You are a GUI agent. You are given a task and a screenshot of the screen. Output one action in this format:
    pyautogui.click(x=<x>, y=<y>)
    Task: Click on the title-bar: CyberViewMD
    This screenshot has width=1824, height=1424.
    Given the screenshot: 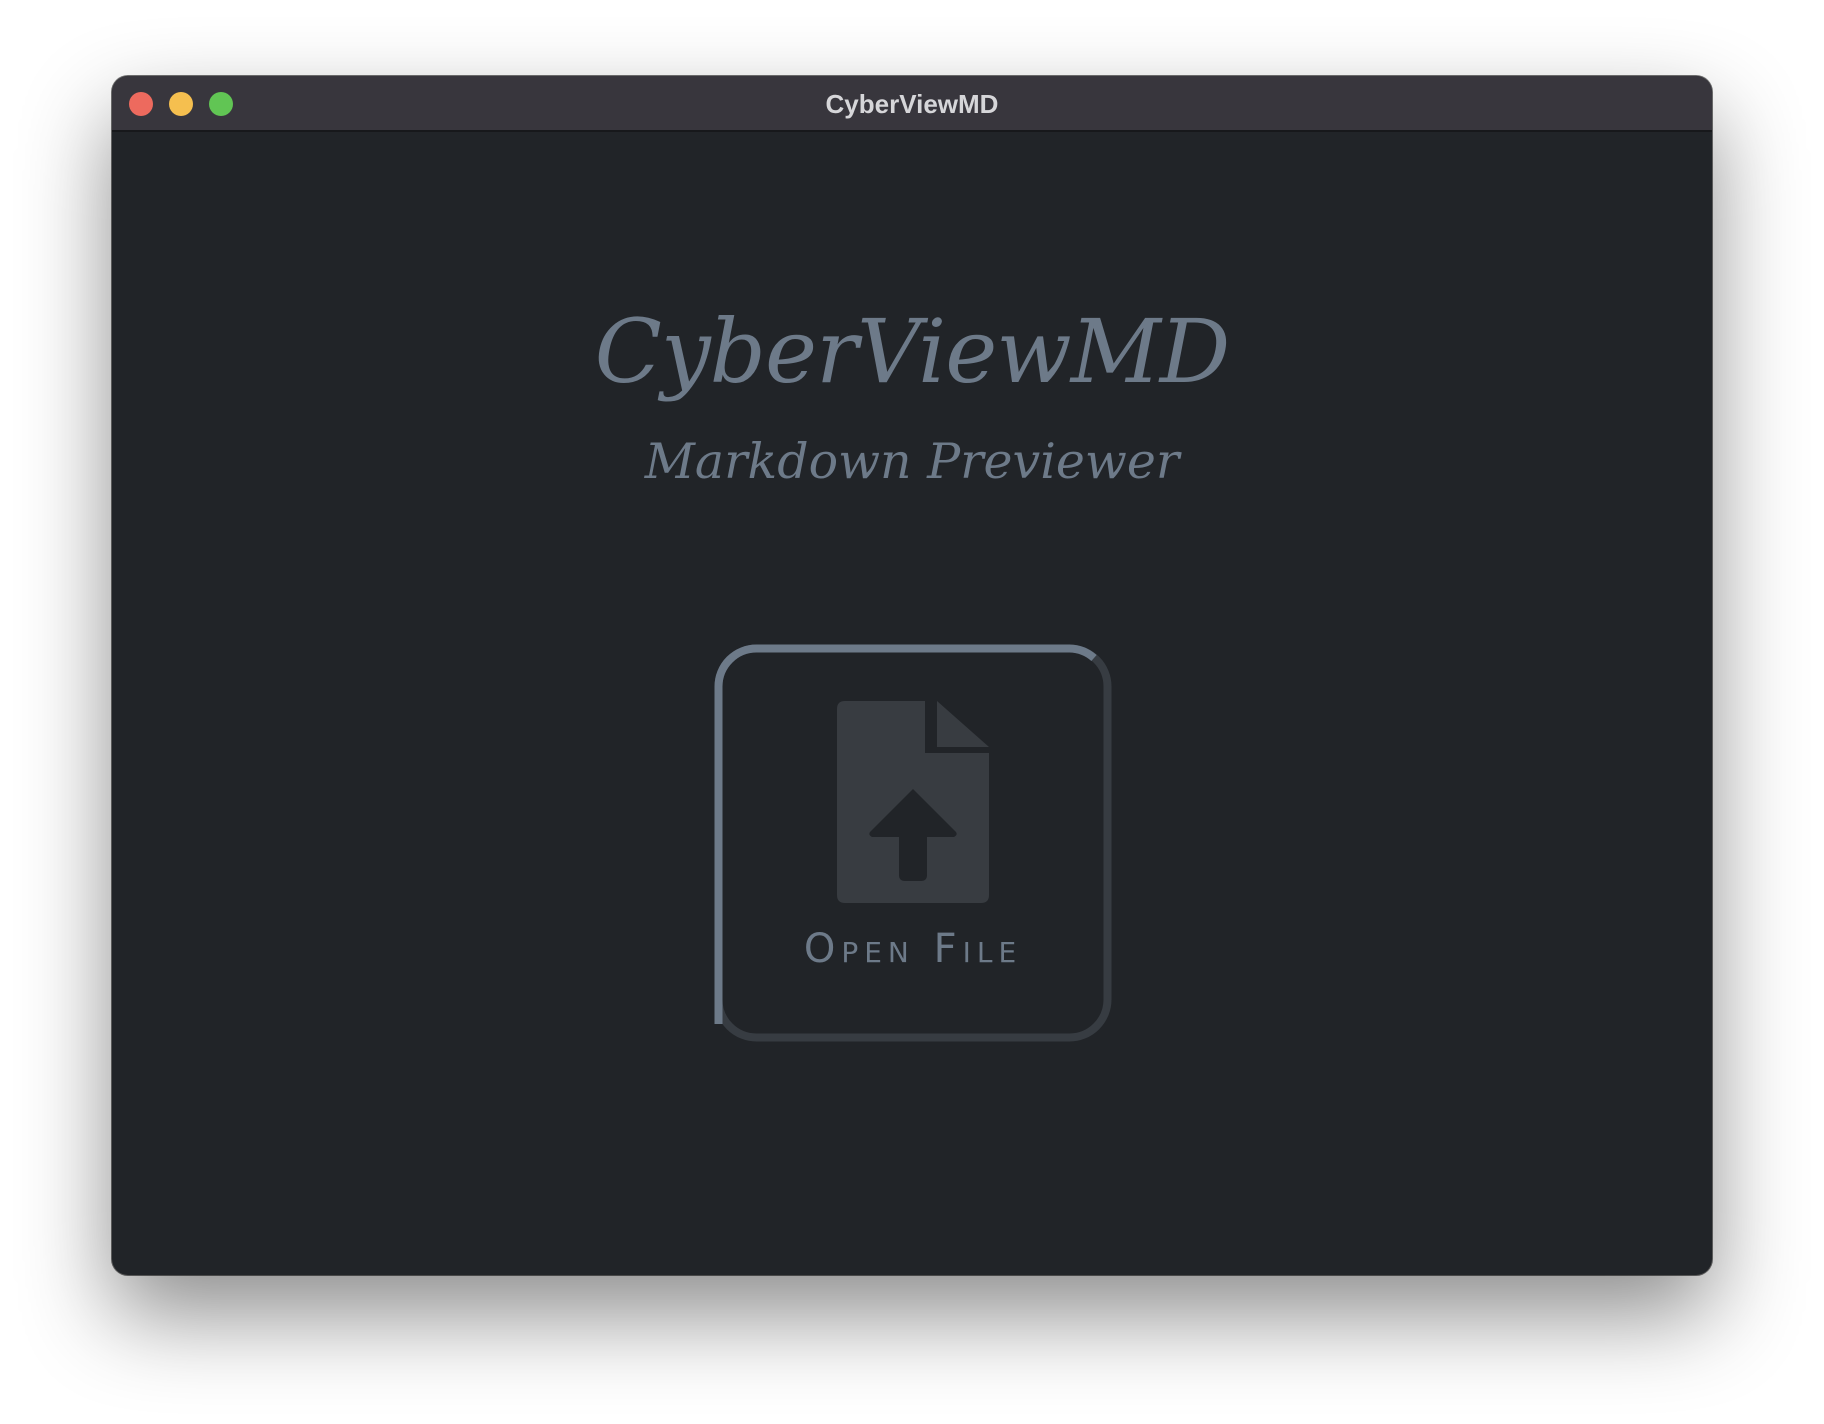 What is the action you would take?
    pyautogui.click(x=912, y=104)
    